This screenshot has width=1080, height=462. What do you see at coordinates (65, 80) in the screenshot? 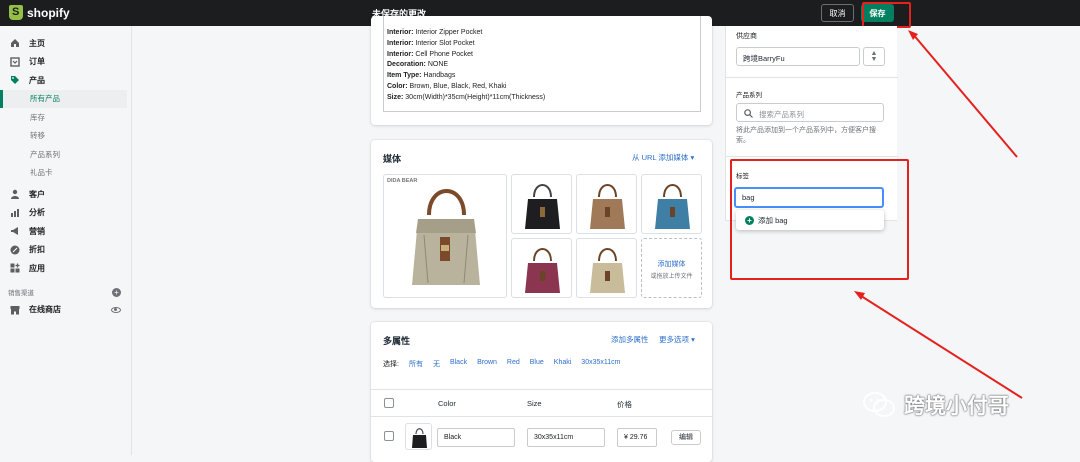
I see `sidebar-item-products: 产品` at bounding box center [65, 80].